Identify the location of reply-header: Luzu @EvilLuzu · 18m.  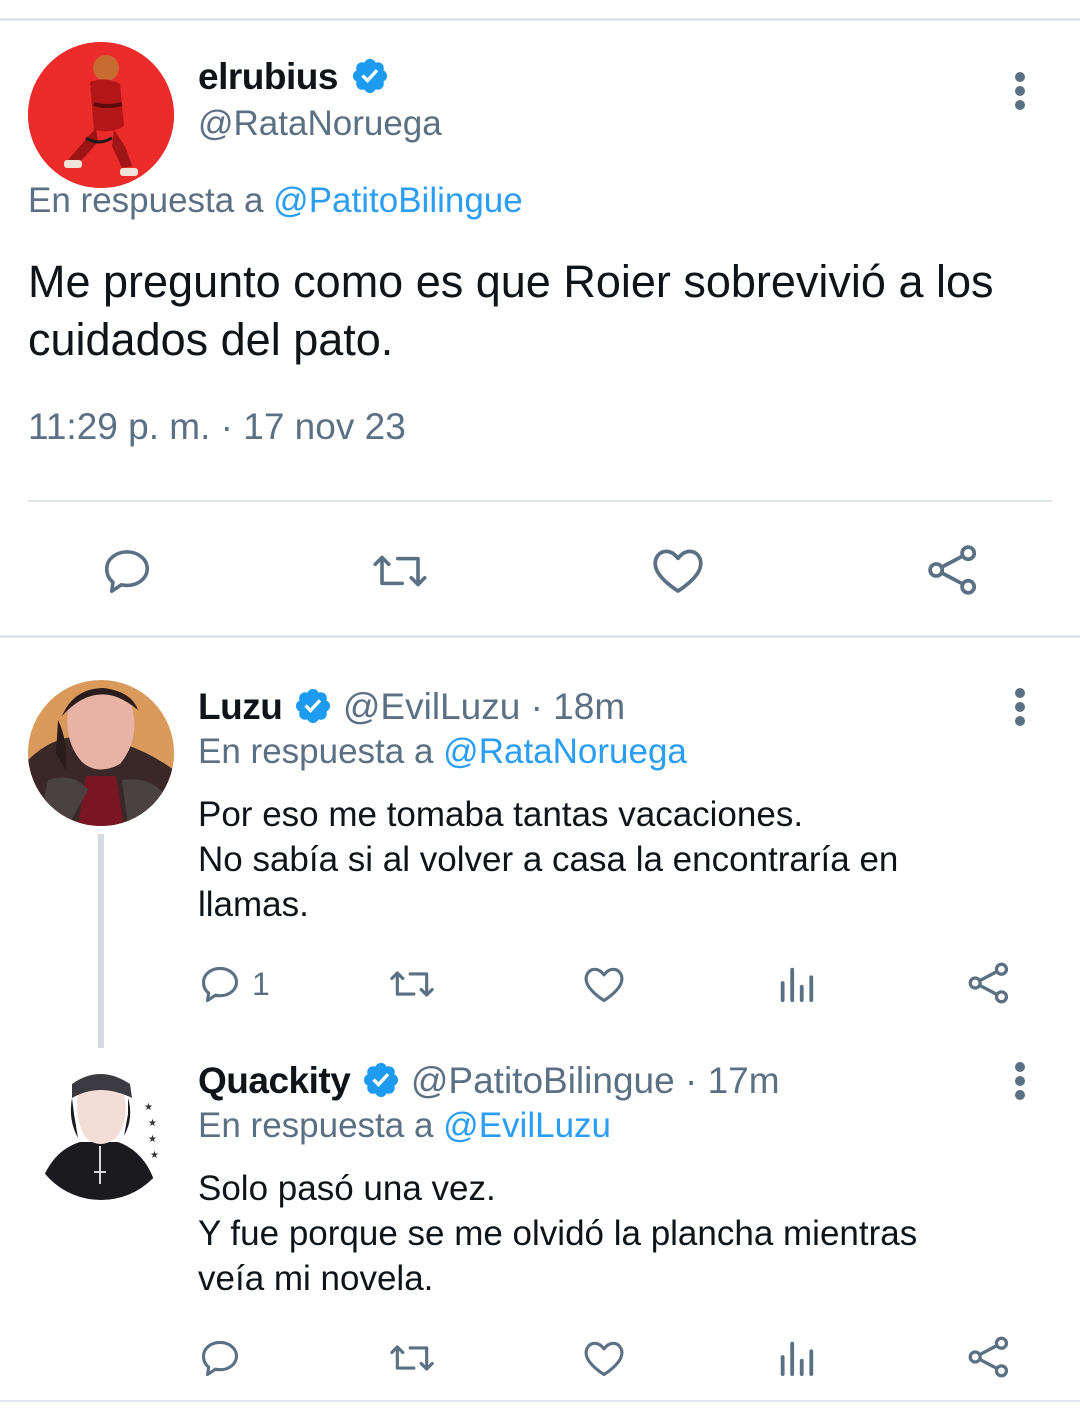
(411, 707).